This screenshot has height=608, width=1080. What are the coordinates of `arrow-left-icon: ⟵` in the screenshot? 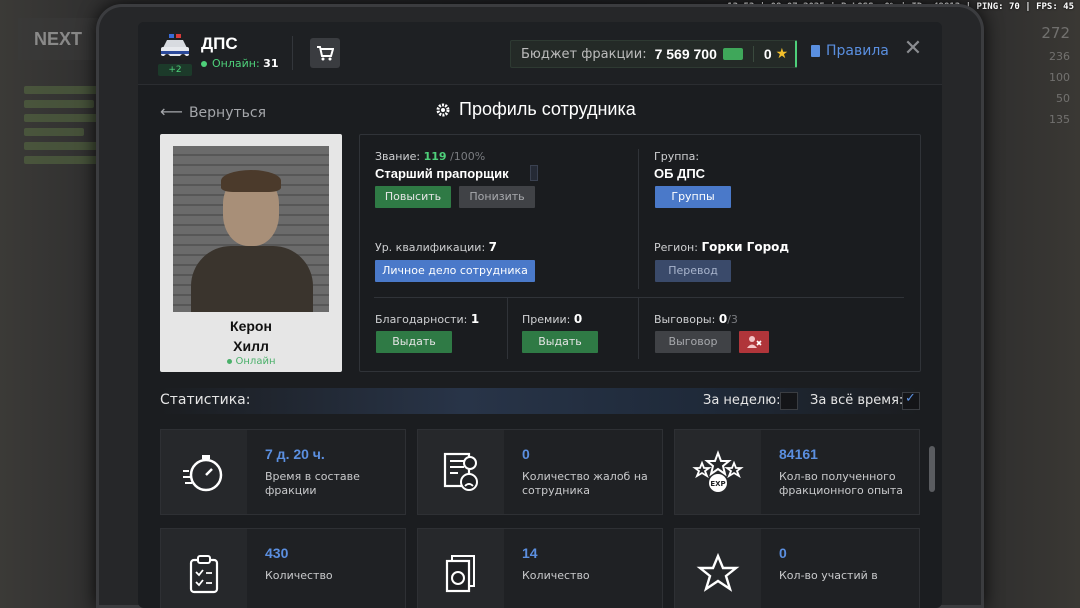 It's located at (171, 111).